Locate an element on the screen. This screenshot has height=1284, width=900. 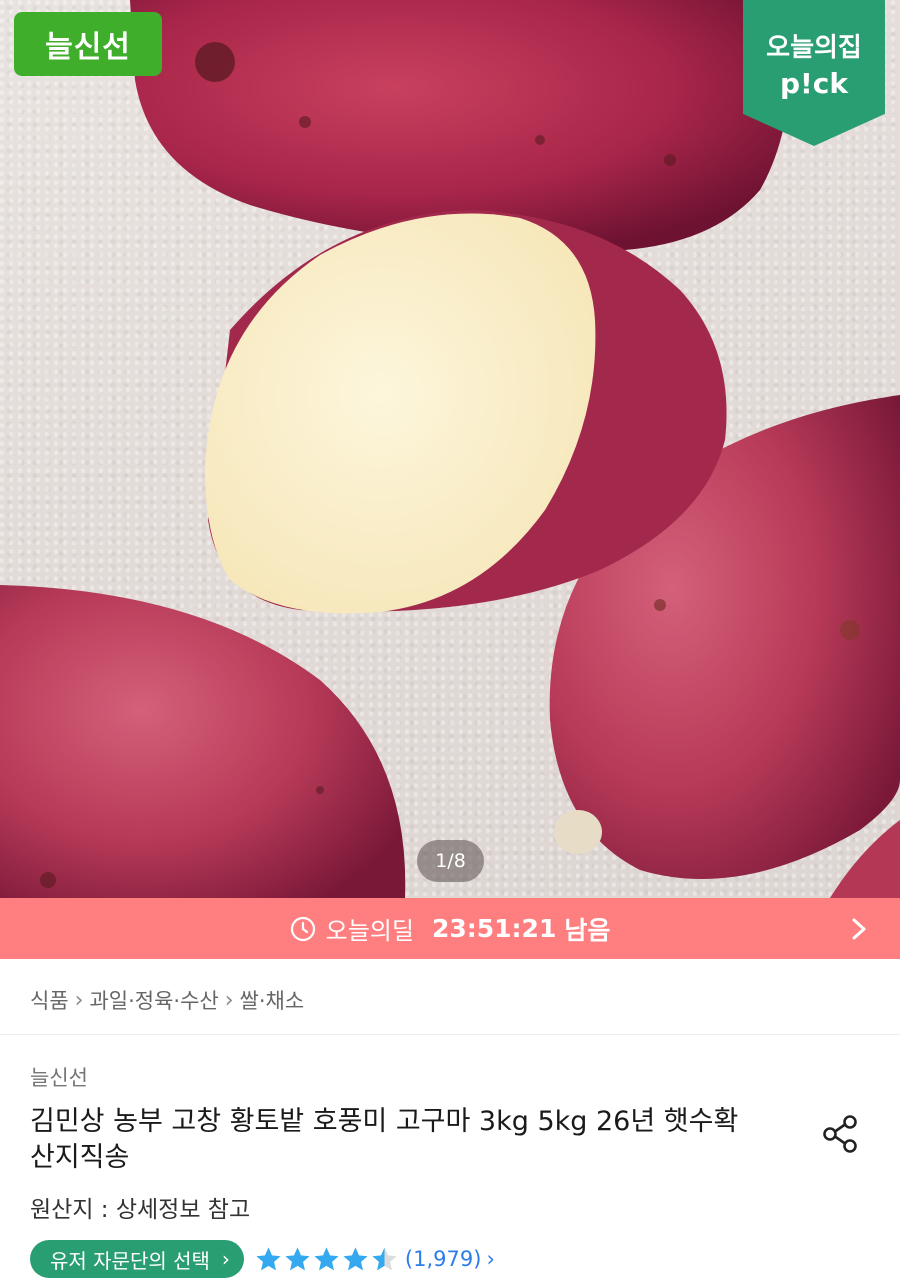
brand-badge: 늘신선 is located at coordinates (88, 44).